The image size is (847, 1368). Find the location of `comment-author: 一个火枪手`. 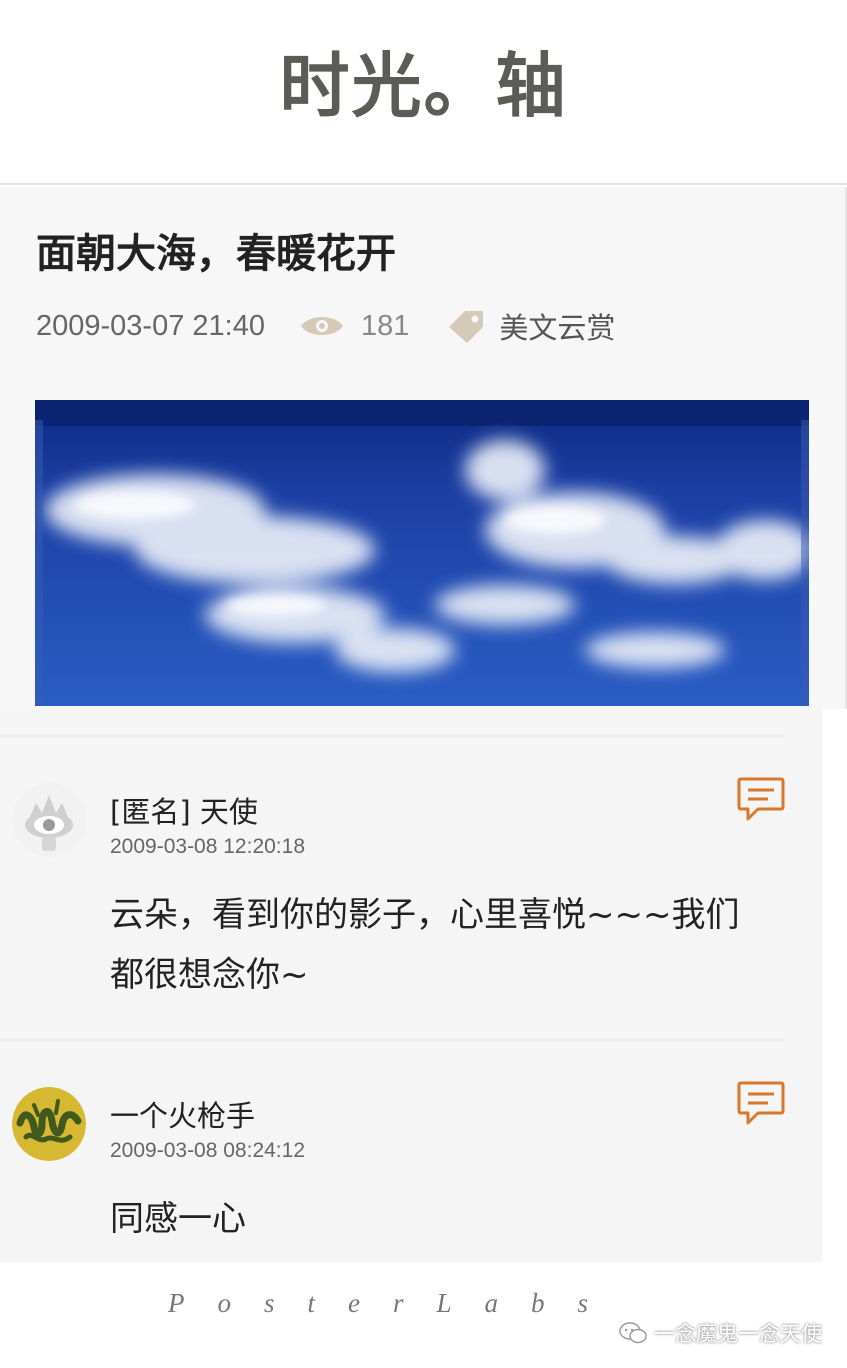

comment-author: 一个火枪手 is located at coordinates (182, 1114).